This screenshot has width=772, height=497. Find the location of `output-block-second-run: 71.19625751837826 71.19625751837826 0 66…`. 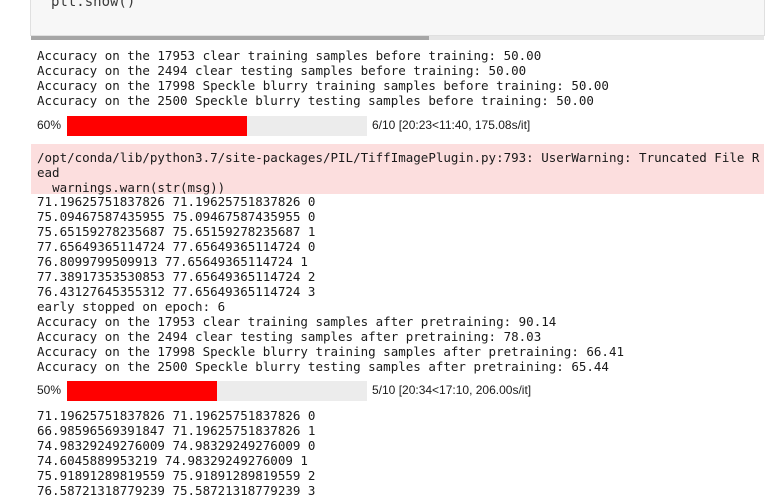

output-block-second-run: 71.19625751837826 71.19625751837826 0 66… is located at coordinates (176, 452).